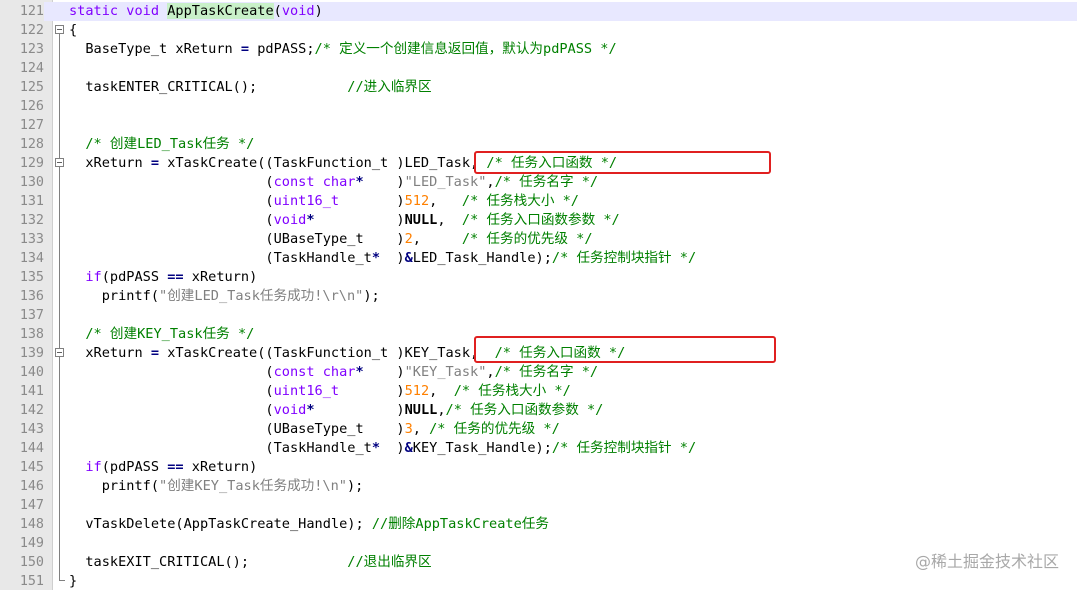 This screenshot has width=1077, height=591. I want to click on code-line: 143 (UBaseType_t )3, /* 任务的优先级 */, so click(538, 429).